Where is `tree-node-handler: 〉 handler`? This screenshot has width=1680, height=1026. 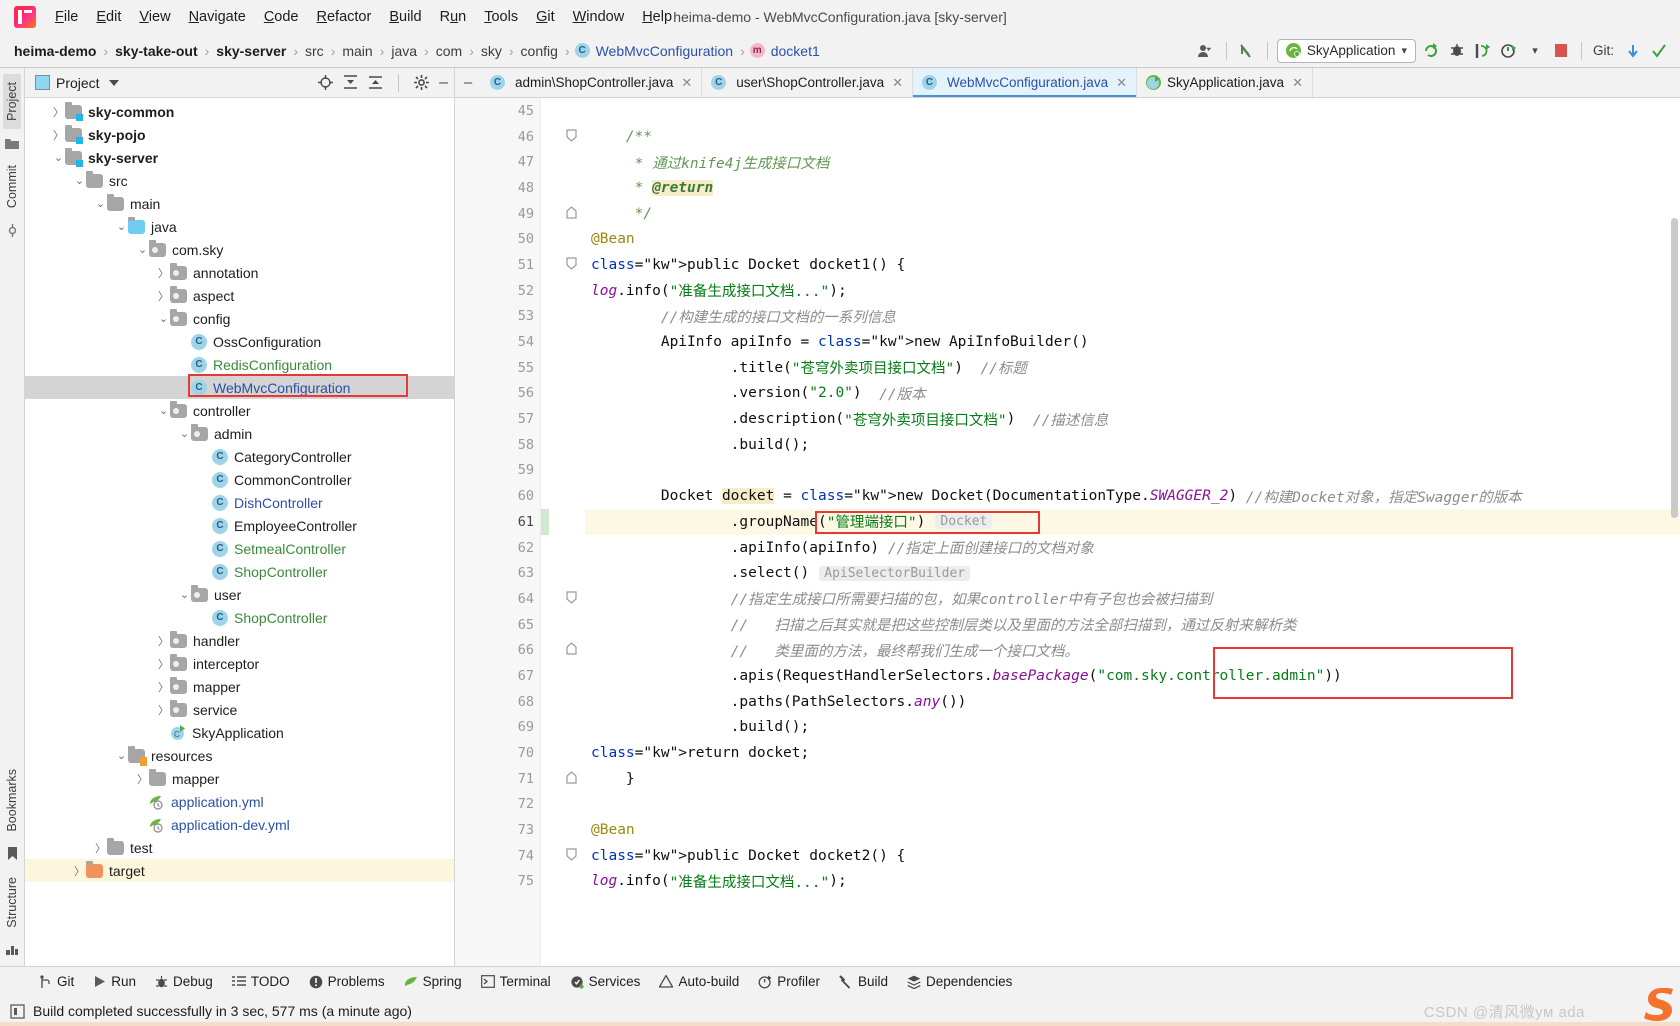
tree-node-handler: 〉 handler is located at coordinates (239, 640).